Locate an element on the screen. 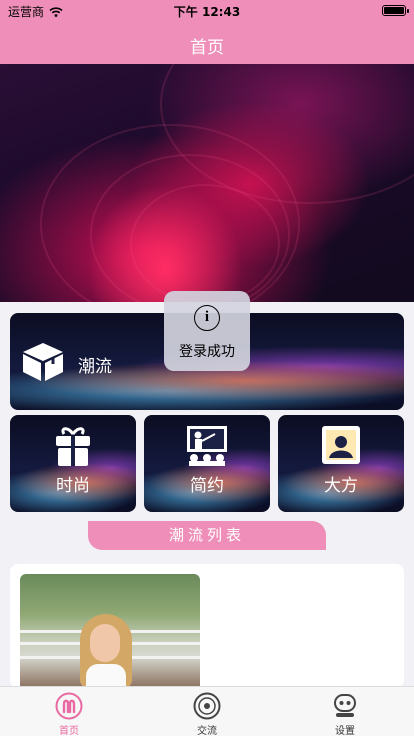 Image resolution: width=414 pixels, height=736 pixels. robot-icon is located at coordinates (345, 705).